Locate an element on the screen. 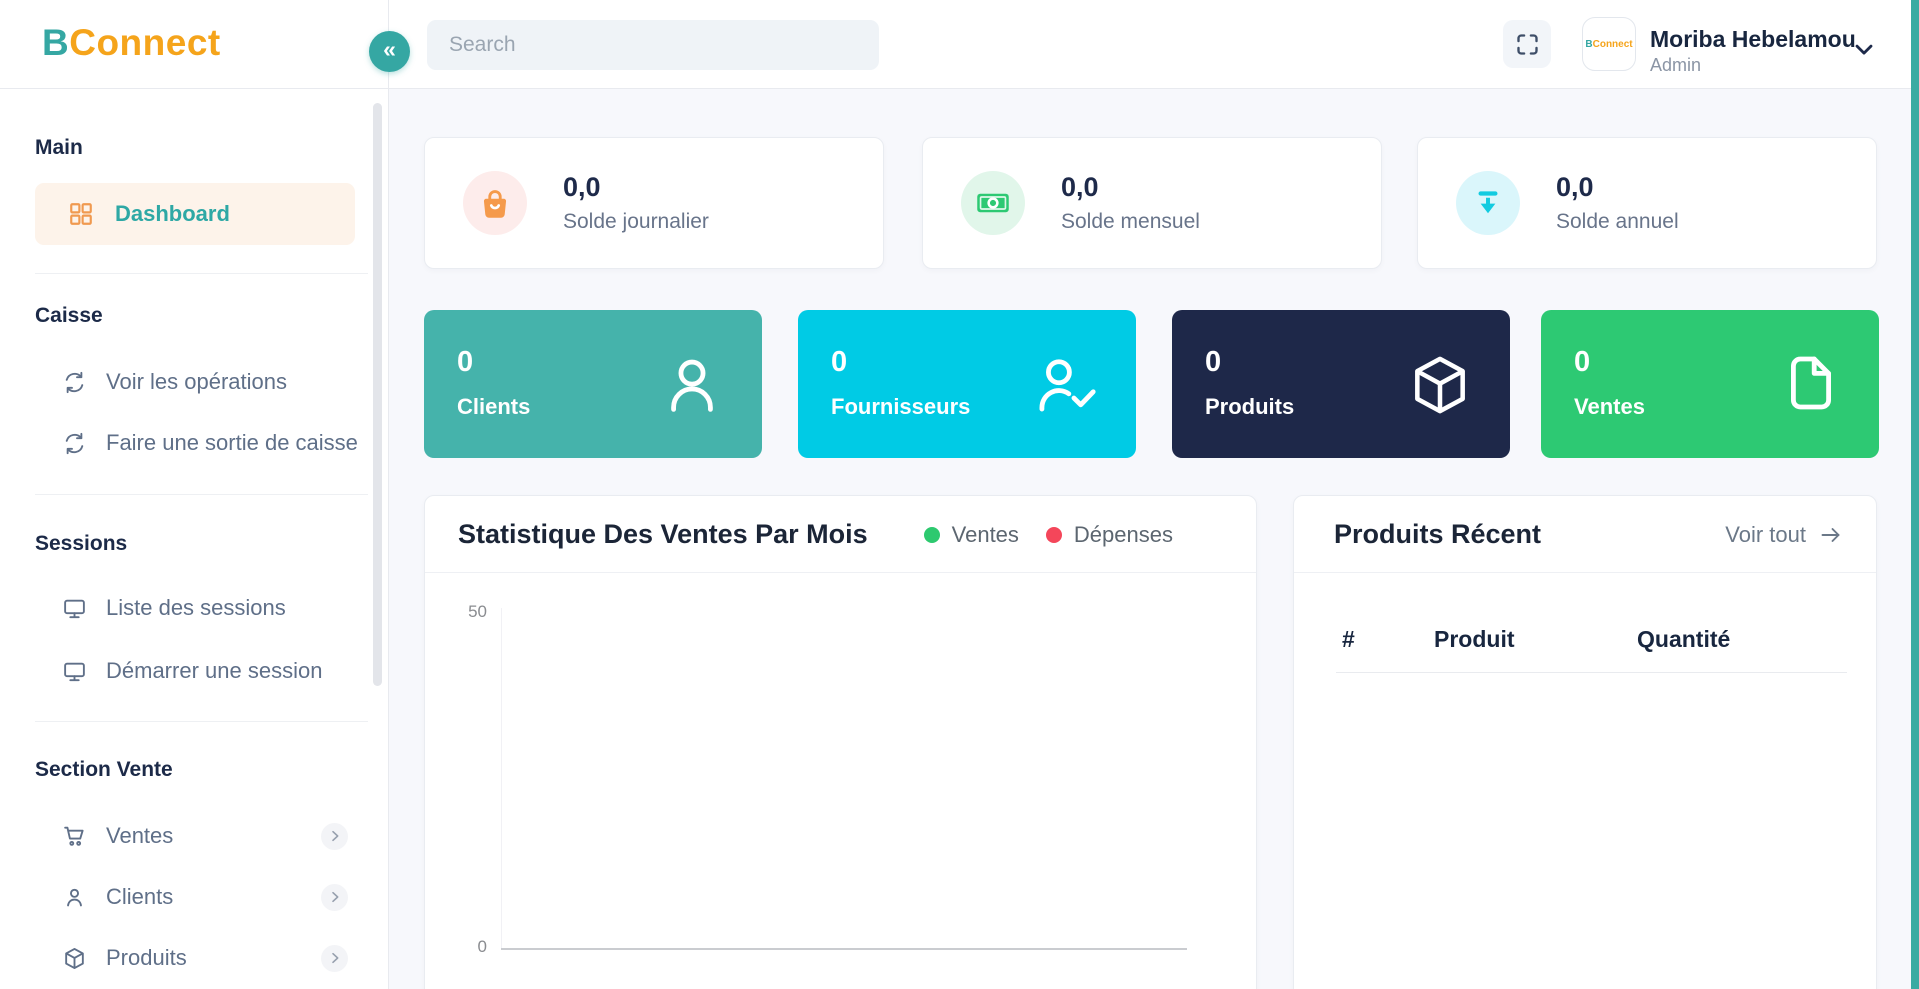 The height and width of the screenshot is (989, 1919). sidebar-item-liste-des-sessions: Liste des sessions is located at coordinates (205, 608).